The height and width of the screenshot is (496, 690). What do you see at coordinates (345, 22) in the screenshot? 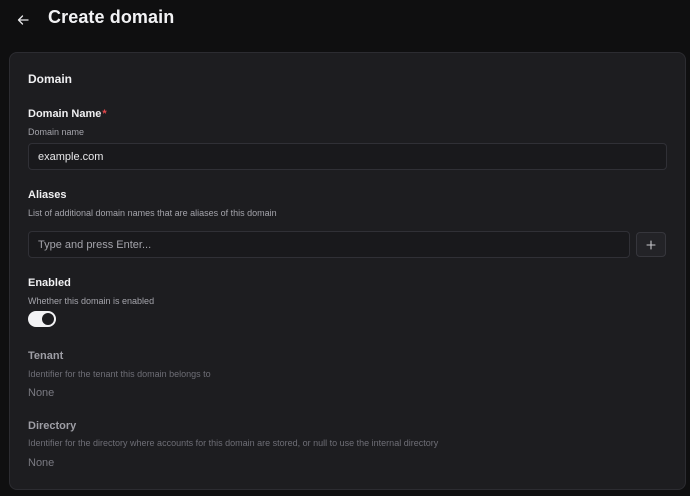
I see `top-bar: Create domain` at bounding box center [345, 22].